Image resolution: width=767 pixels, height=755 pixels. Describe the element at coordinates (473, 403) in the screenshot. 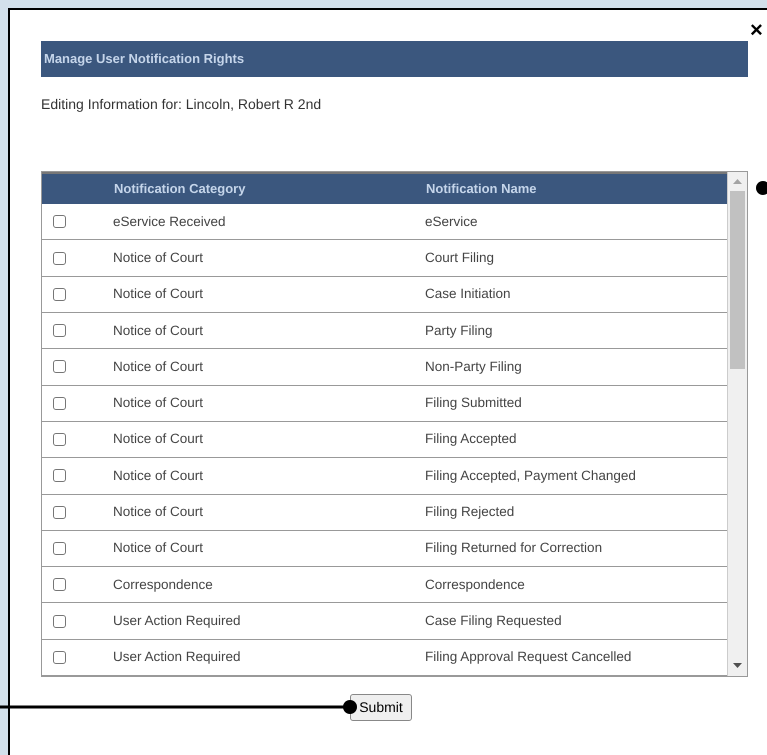

I see `table-cell-text: Filing Submitted` at that location.